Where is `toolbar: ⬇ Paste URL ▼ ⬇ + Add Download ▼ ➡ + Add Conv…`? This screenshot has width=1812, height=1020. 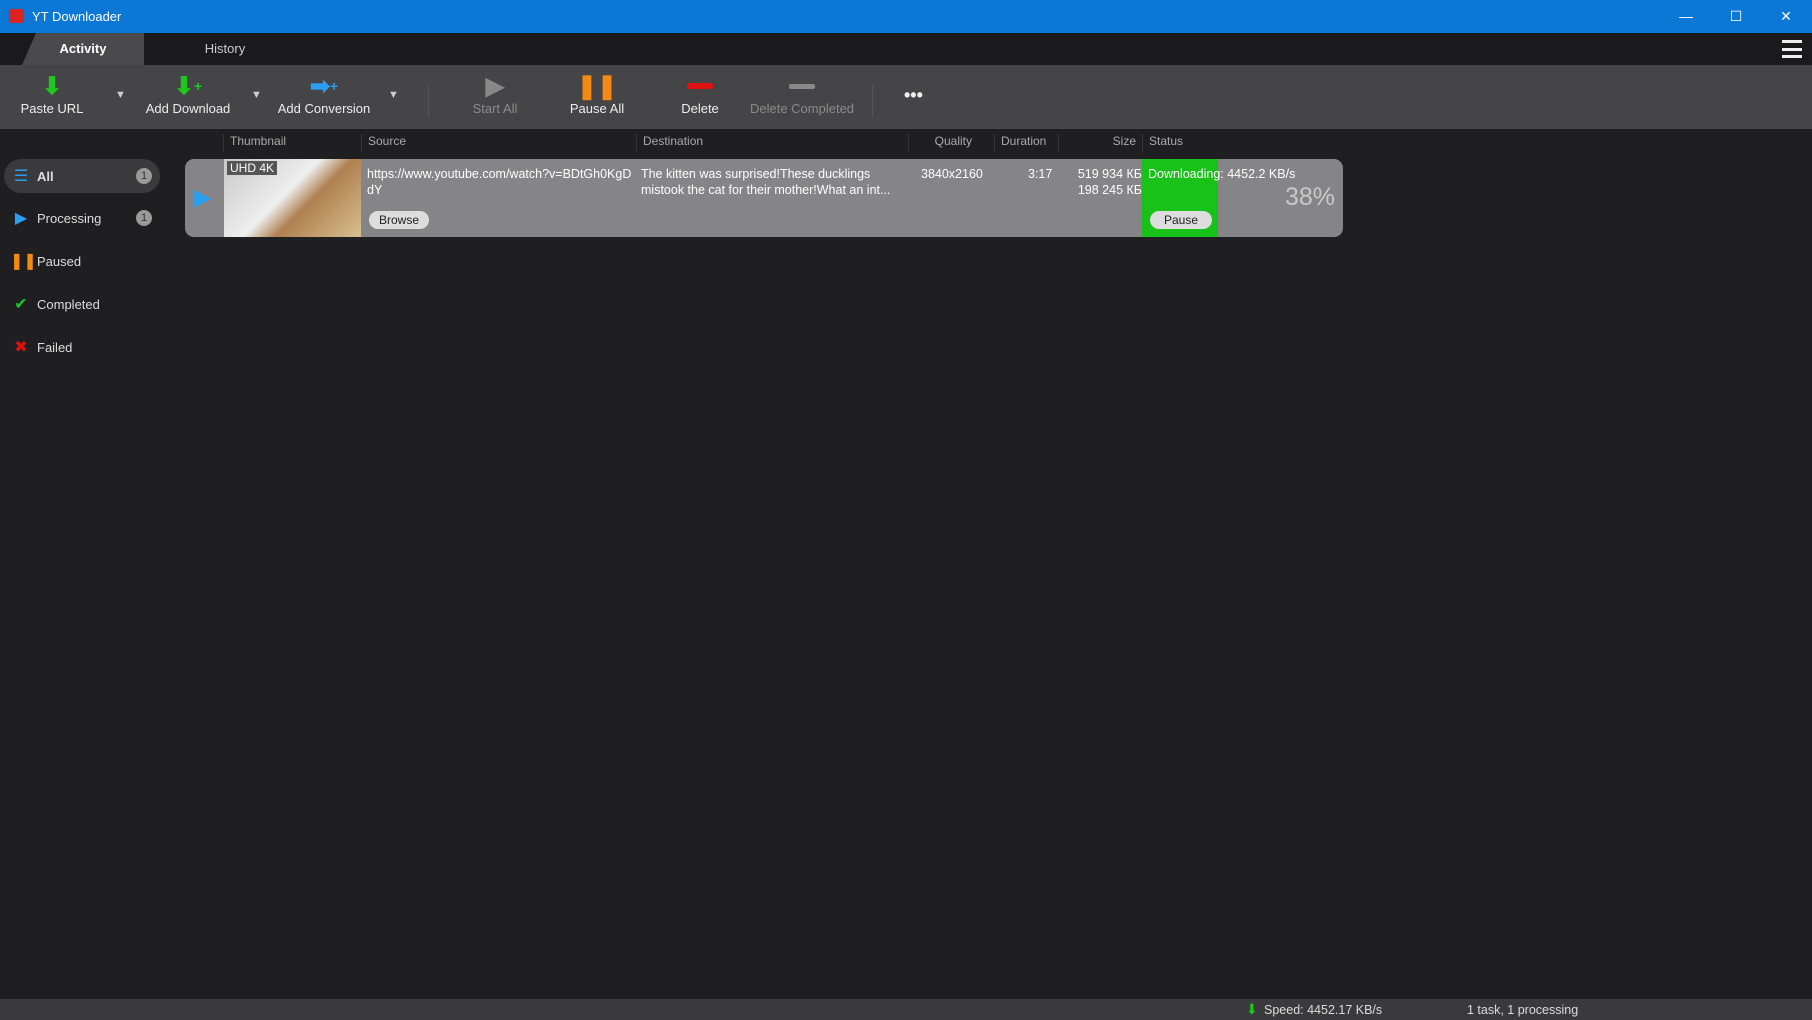
toolbar: ⬇ Paste URL ▼ ⬇ + Add Download ▼ ➡ + Add Conv… is located at coordinates (906, 97).